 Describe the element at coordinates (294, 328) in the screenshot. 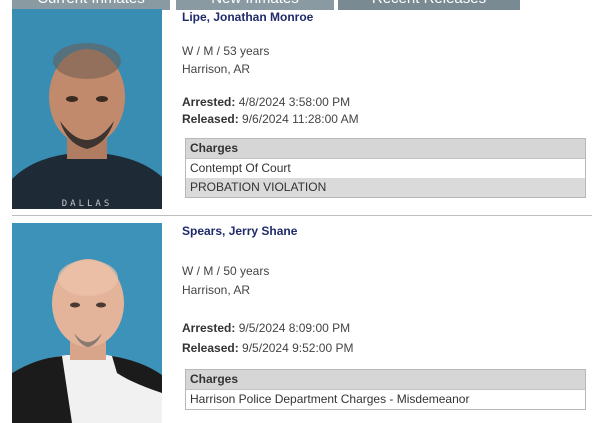

I see `arrested-value: 9/5/2024 8:09:00 PM` at that location.